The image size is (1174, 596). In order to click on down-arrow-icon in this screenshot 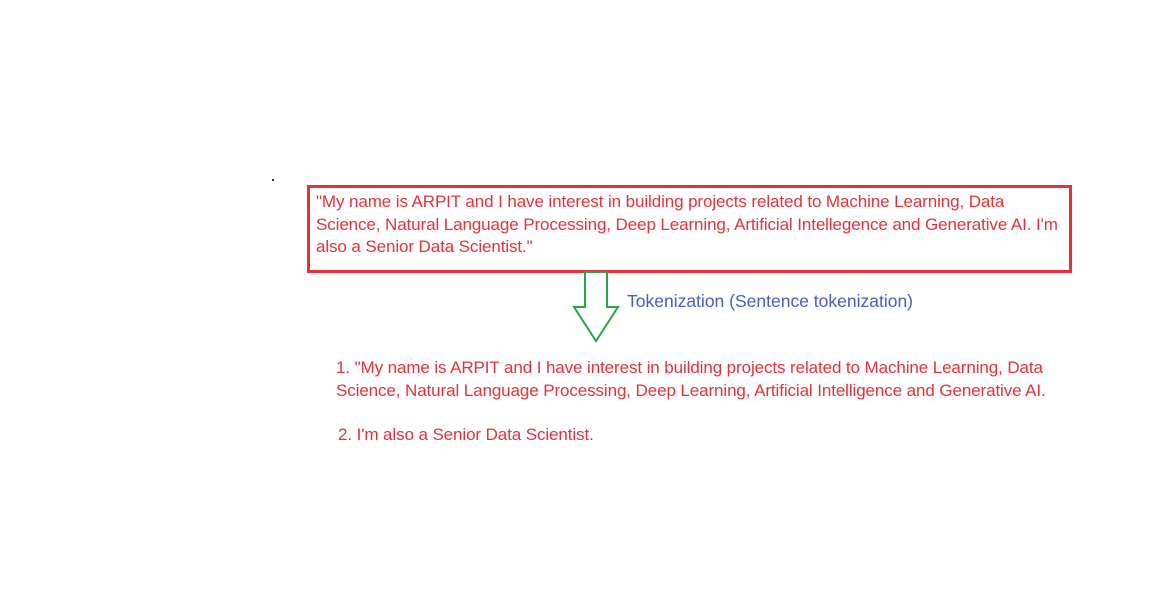, I will do `click(596, 307)`.